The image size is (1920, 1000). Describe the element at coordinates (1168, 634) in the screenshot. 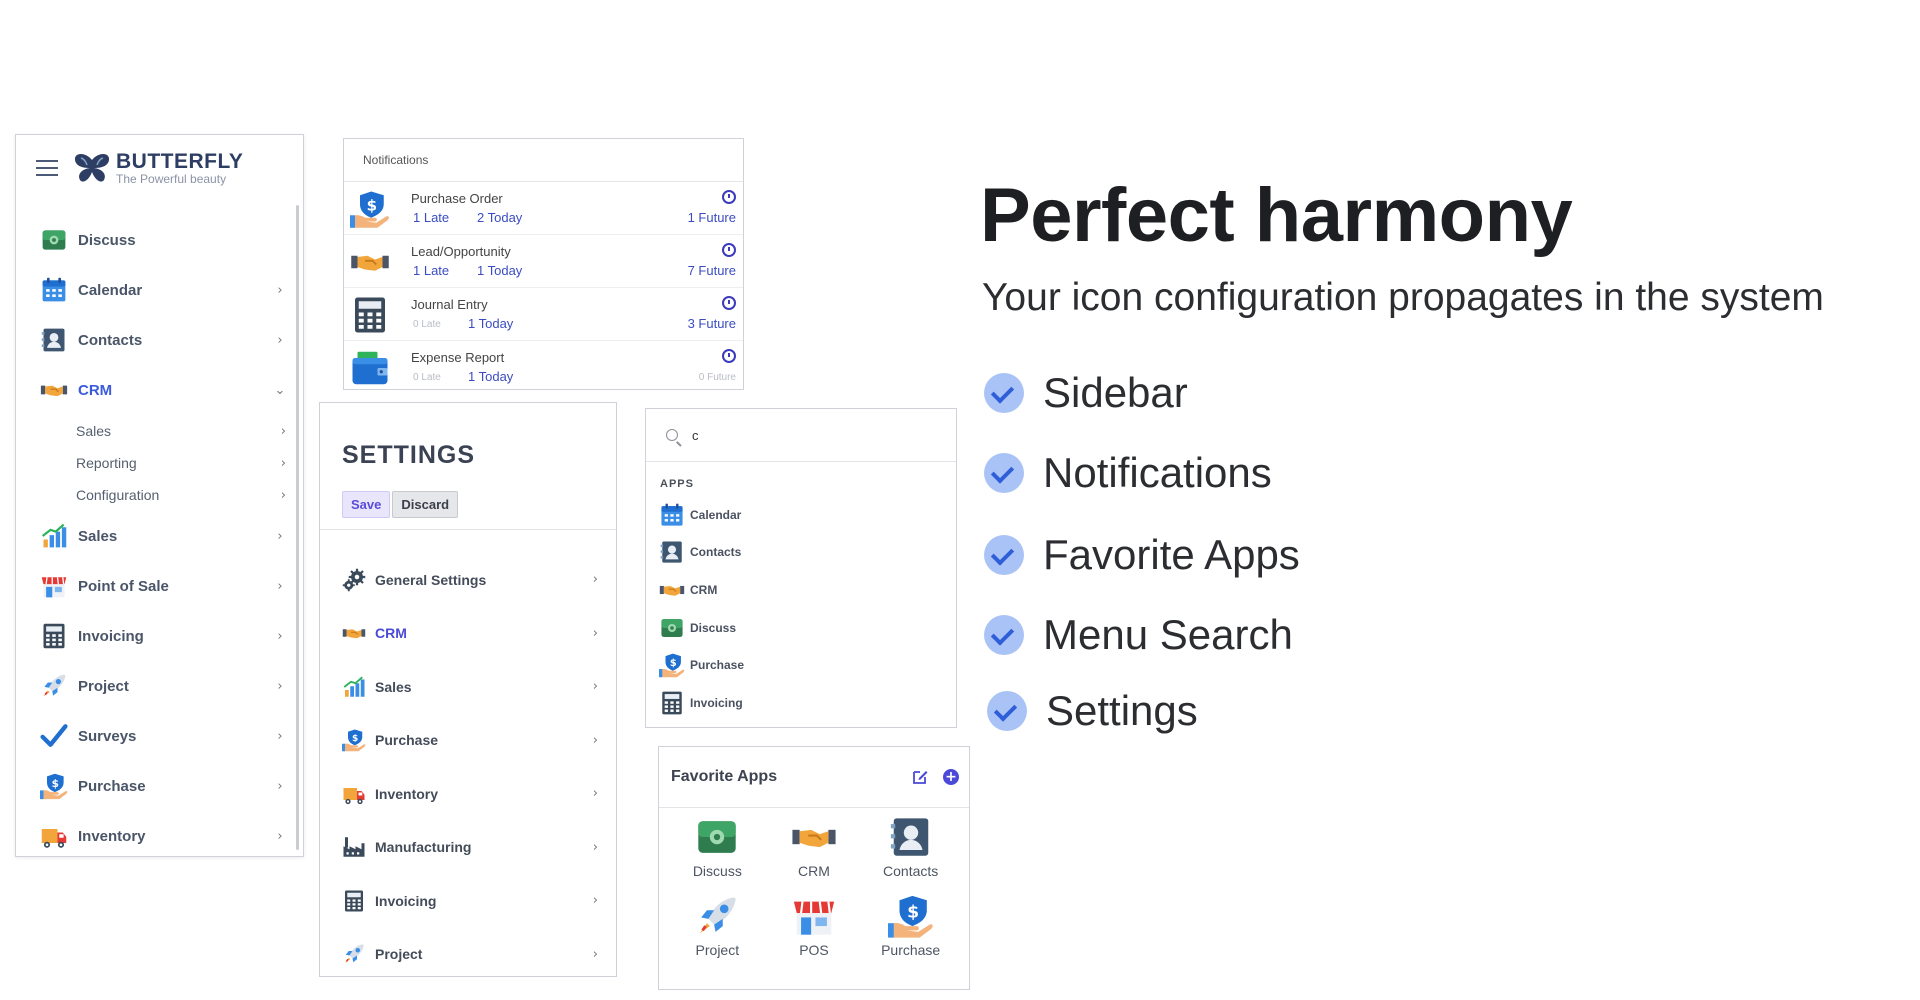

I see `feature-label: Menu Search` at that location.